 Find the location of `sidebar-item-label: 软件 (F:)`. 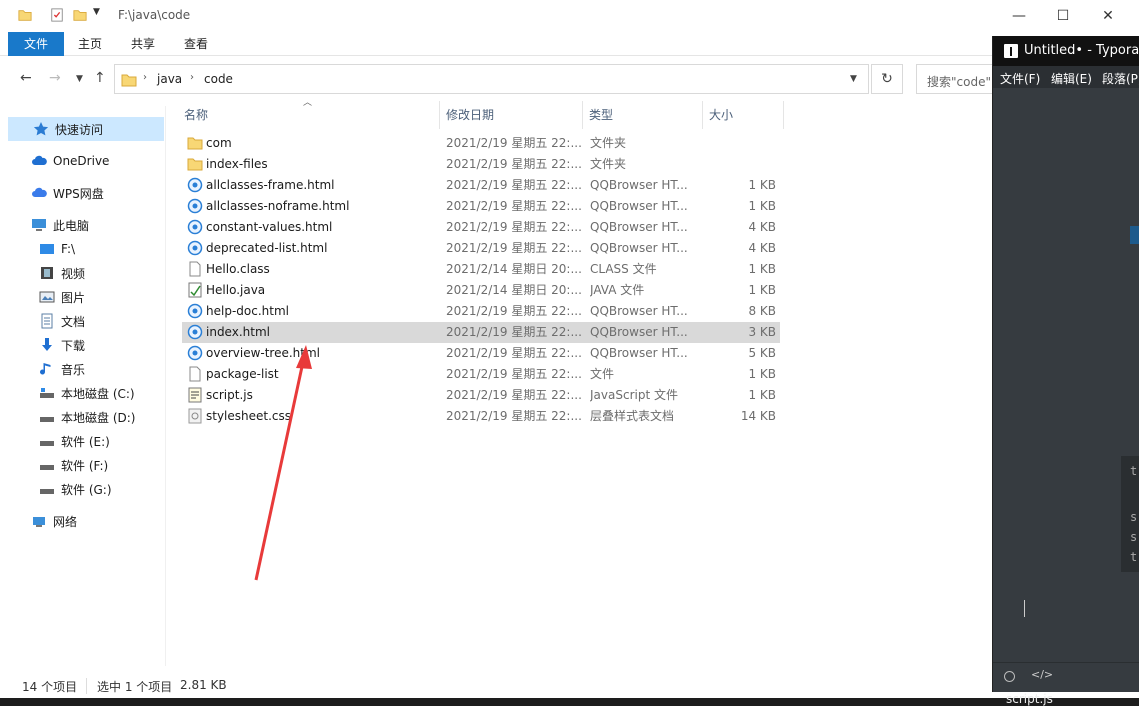

sidebar-item-label: 软件 (F:) is located at coordinates (85, 465).